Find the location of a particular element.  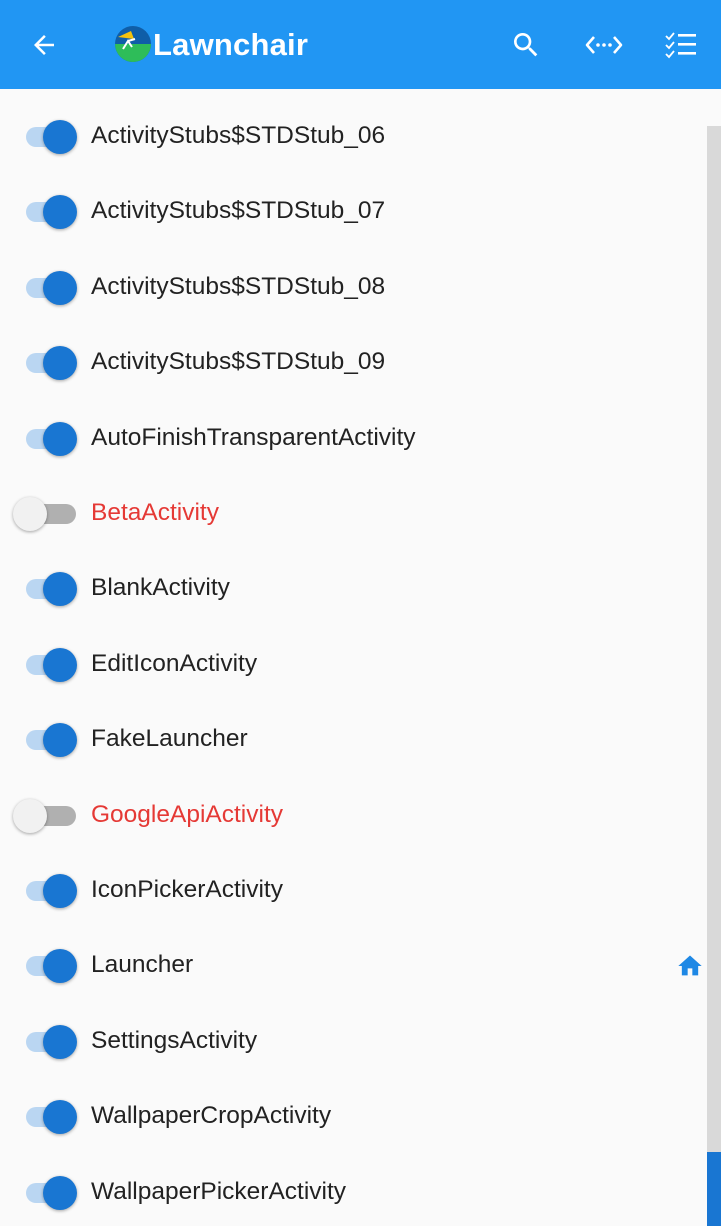

activity-label: EditIconActivity is located at coordinates (174, 663).